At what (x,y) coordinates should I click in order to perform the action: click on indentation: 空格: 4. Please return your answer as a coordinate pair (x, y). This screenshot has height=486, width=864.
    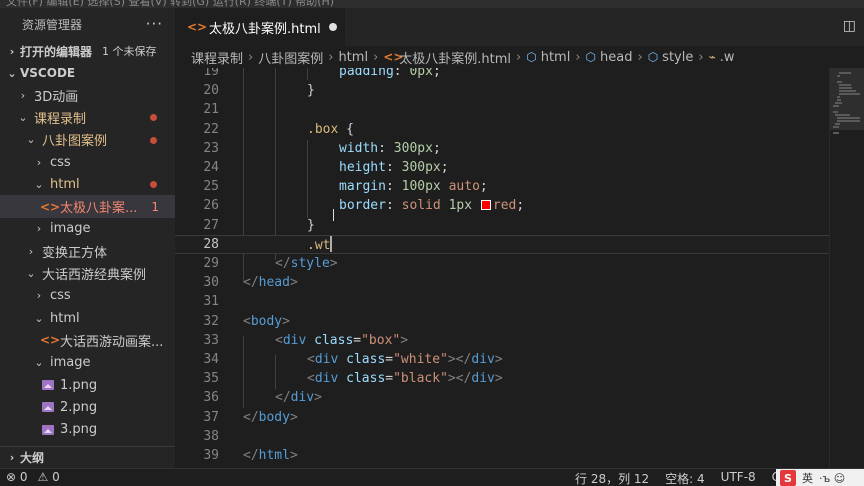
    Looking at the image, I should click on (685, 478).